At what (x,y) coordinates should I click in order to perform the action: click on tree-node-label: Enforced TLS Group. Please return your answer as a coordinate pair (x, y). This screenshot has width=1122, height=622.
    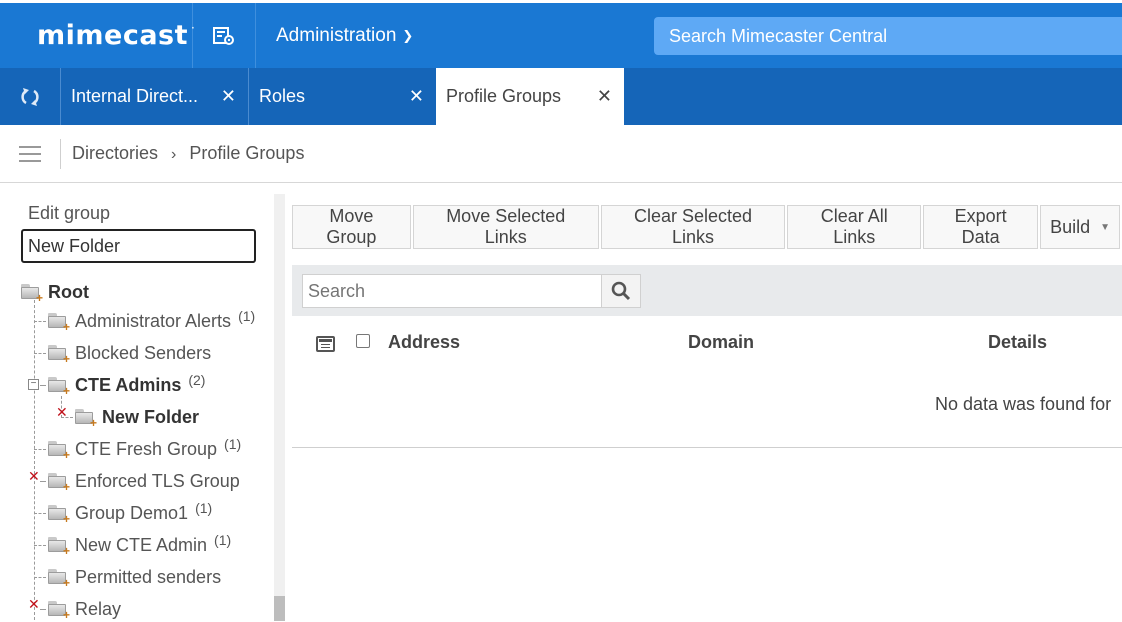
    Looking at the image, I should click on (157, 480).